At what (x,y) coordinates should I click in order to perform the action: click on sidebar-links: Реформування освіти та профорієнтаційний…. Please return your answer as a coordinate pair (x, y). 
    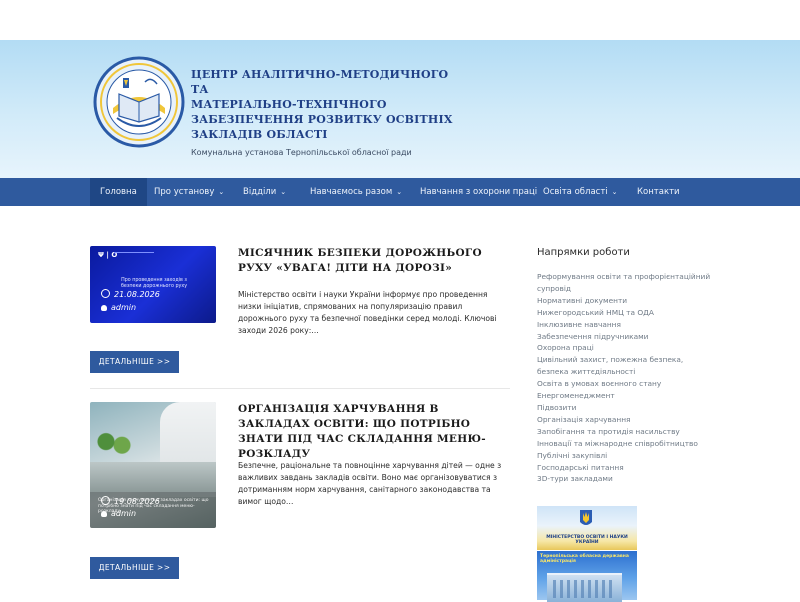
    Looking at the image, I should click on (624, 378).